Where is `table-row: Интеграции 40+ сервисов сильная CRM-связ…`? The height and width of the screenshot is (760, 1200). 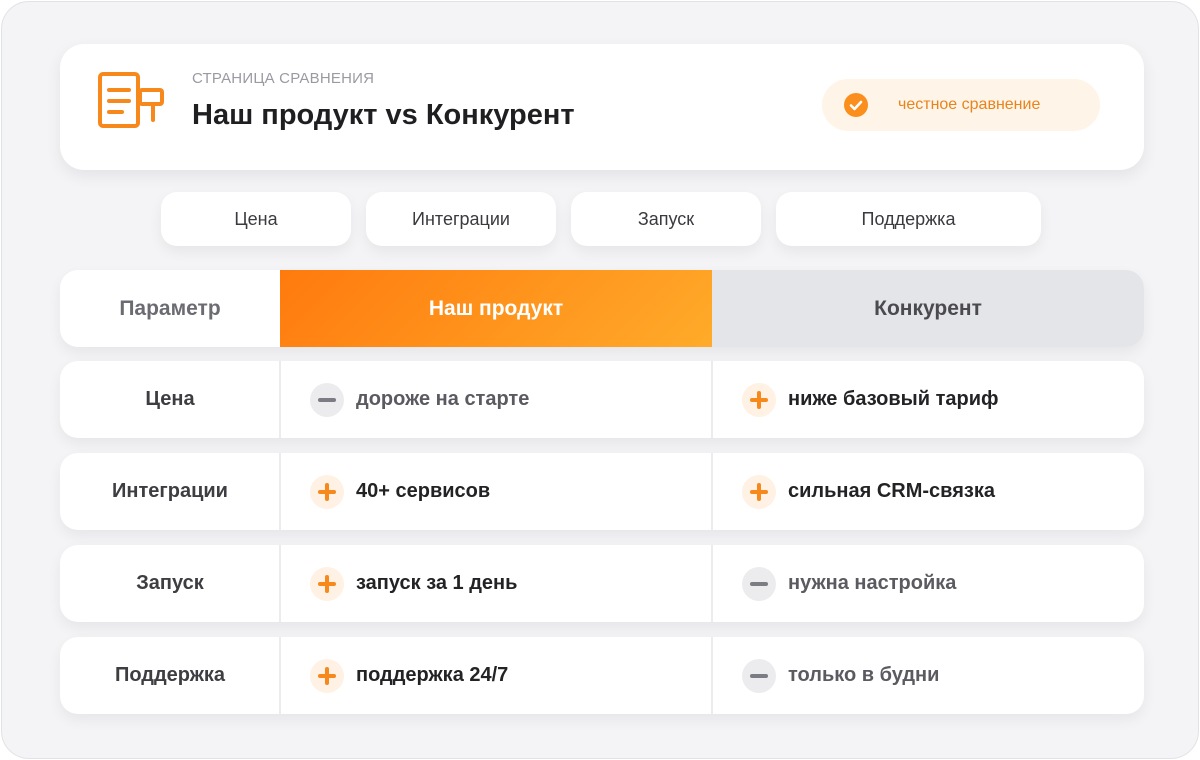 table-row: Интеграции 40+ сервисов сильная CRM-связ… is located at coordinates (602, 491).